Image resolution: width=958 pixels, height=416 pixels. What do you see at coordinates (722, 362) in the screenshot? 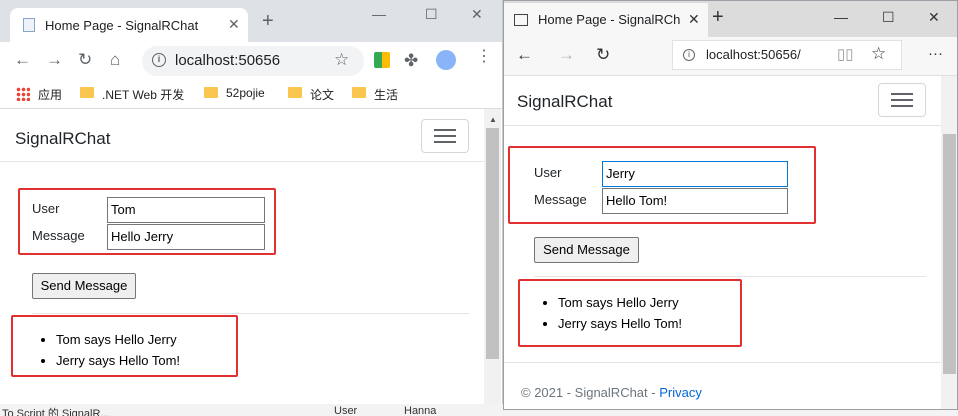
I see `footer-divider` at bounding box center [722, 362].